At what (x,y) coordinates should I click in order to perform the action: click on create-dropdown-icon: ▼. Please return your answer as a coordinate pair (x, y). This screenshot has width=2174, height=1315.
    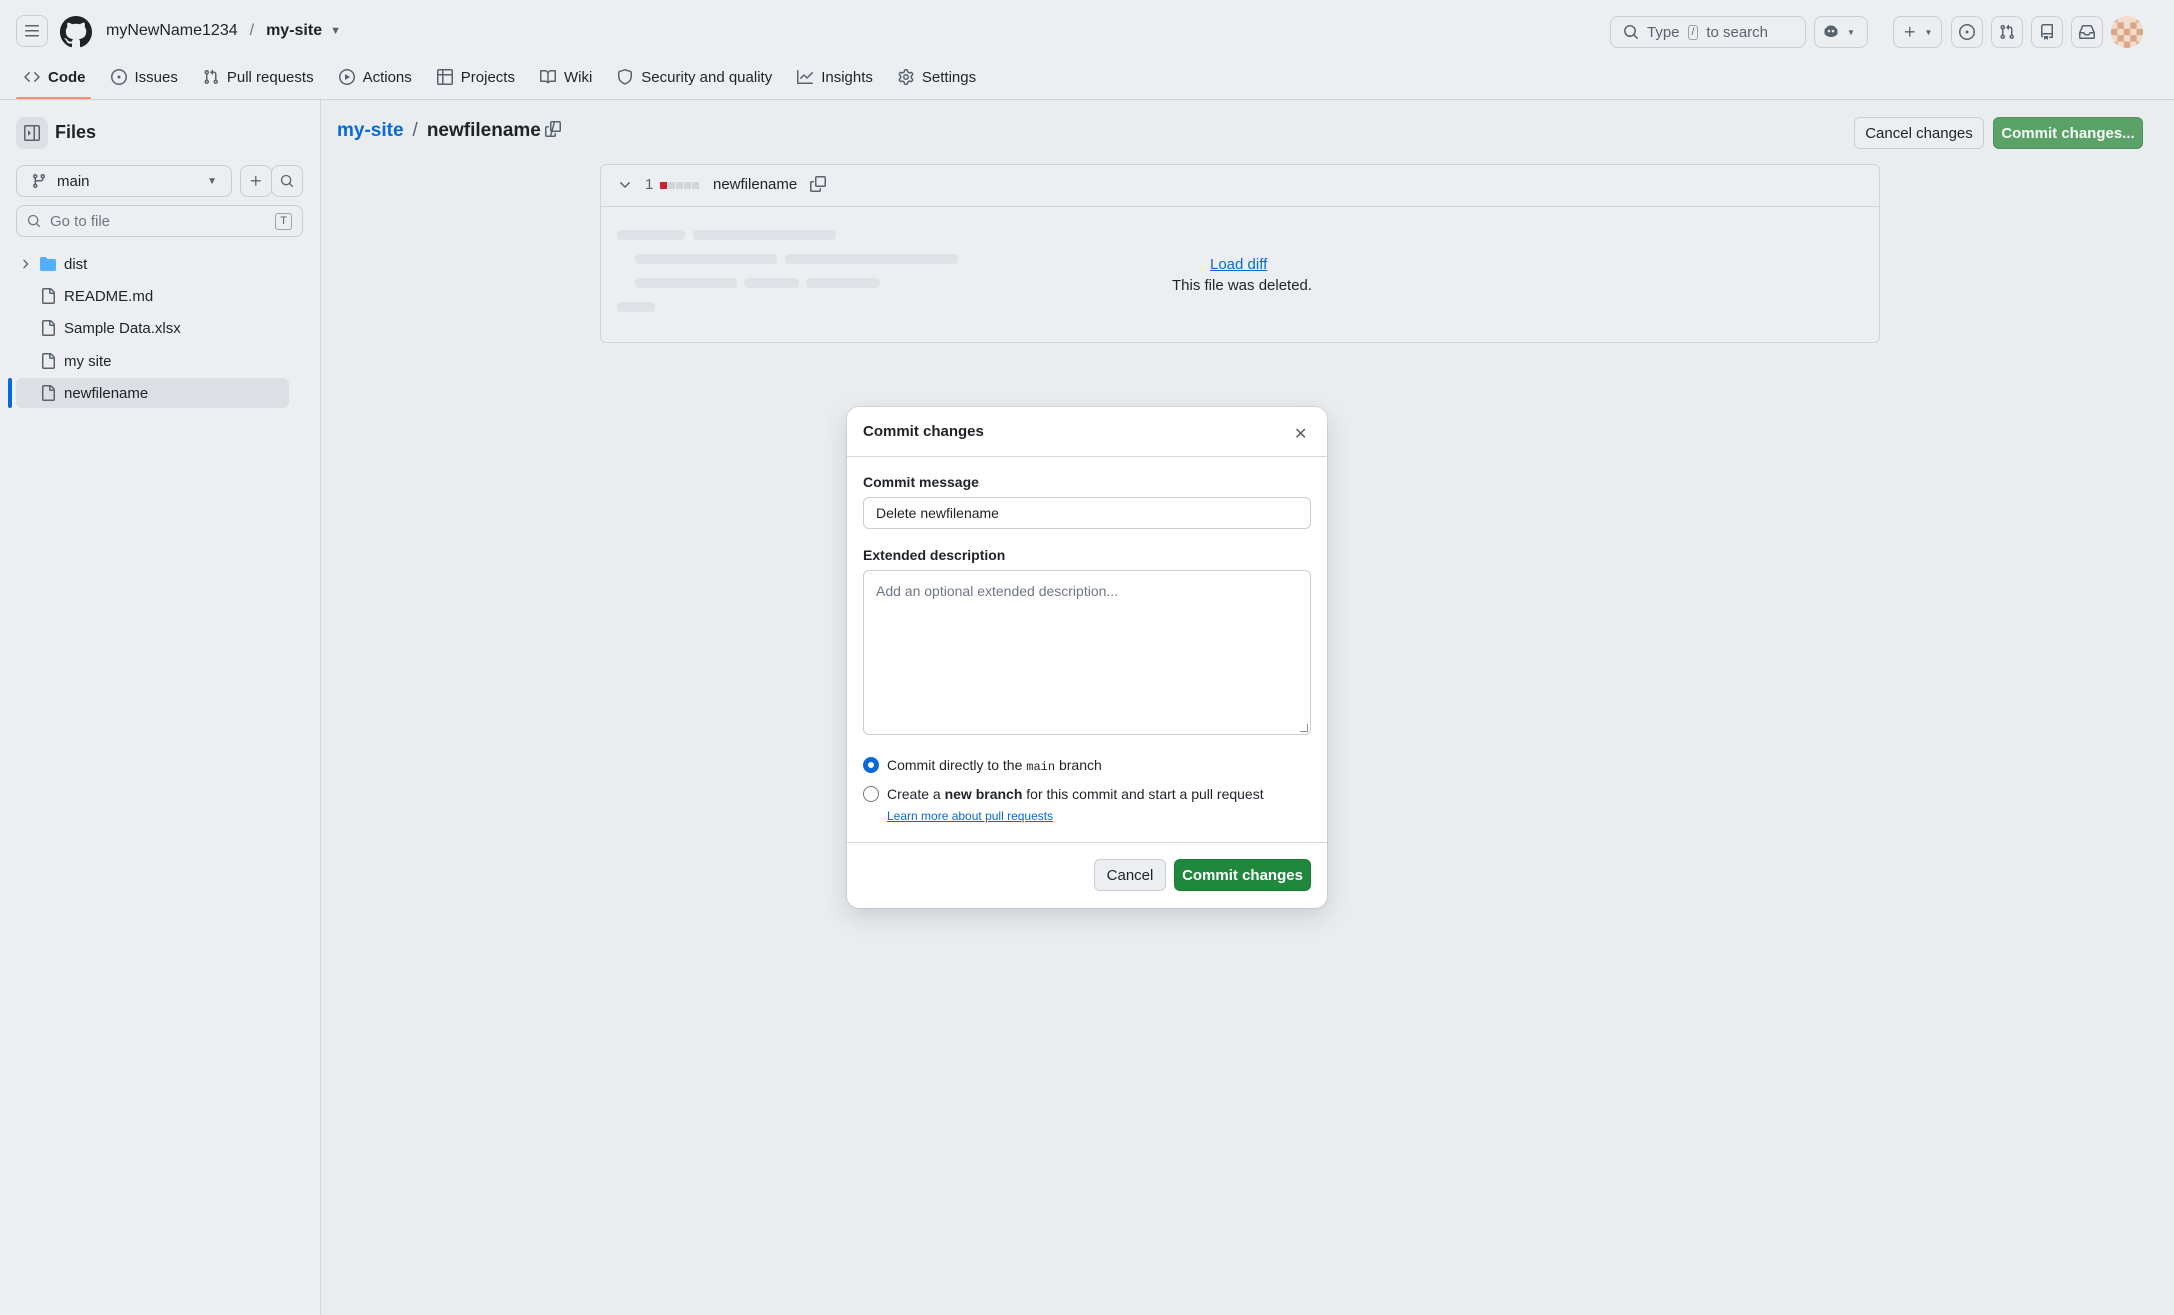
    Looking at the image, I should click on (1928, 32).